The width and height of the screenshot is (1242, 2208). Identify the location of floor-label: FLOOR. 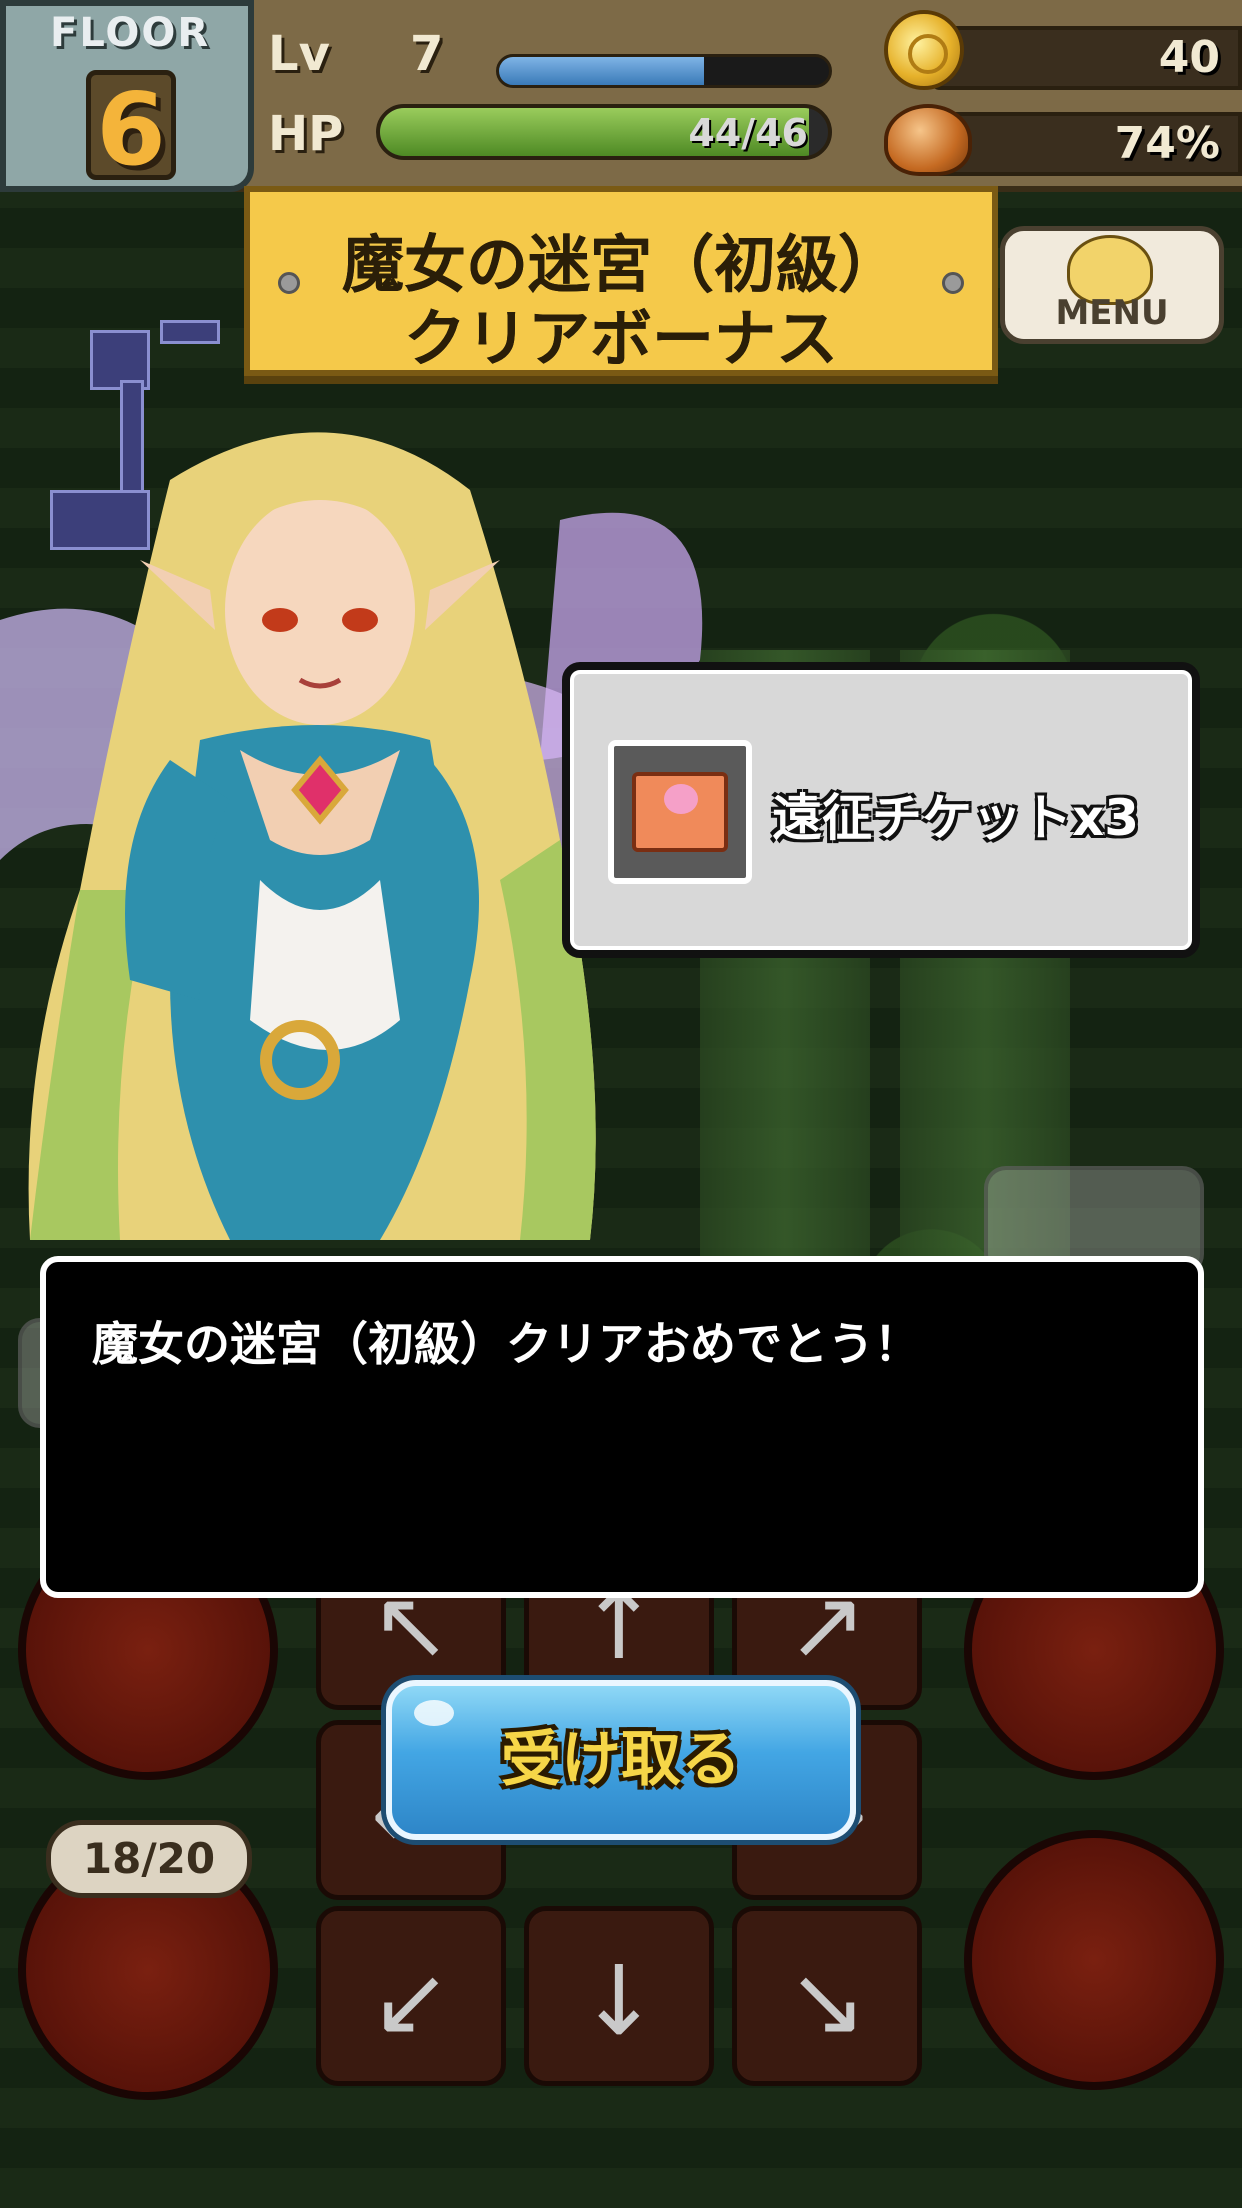
(130, 33).